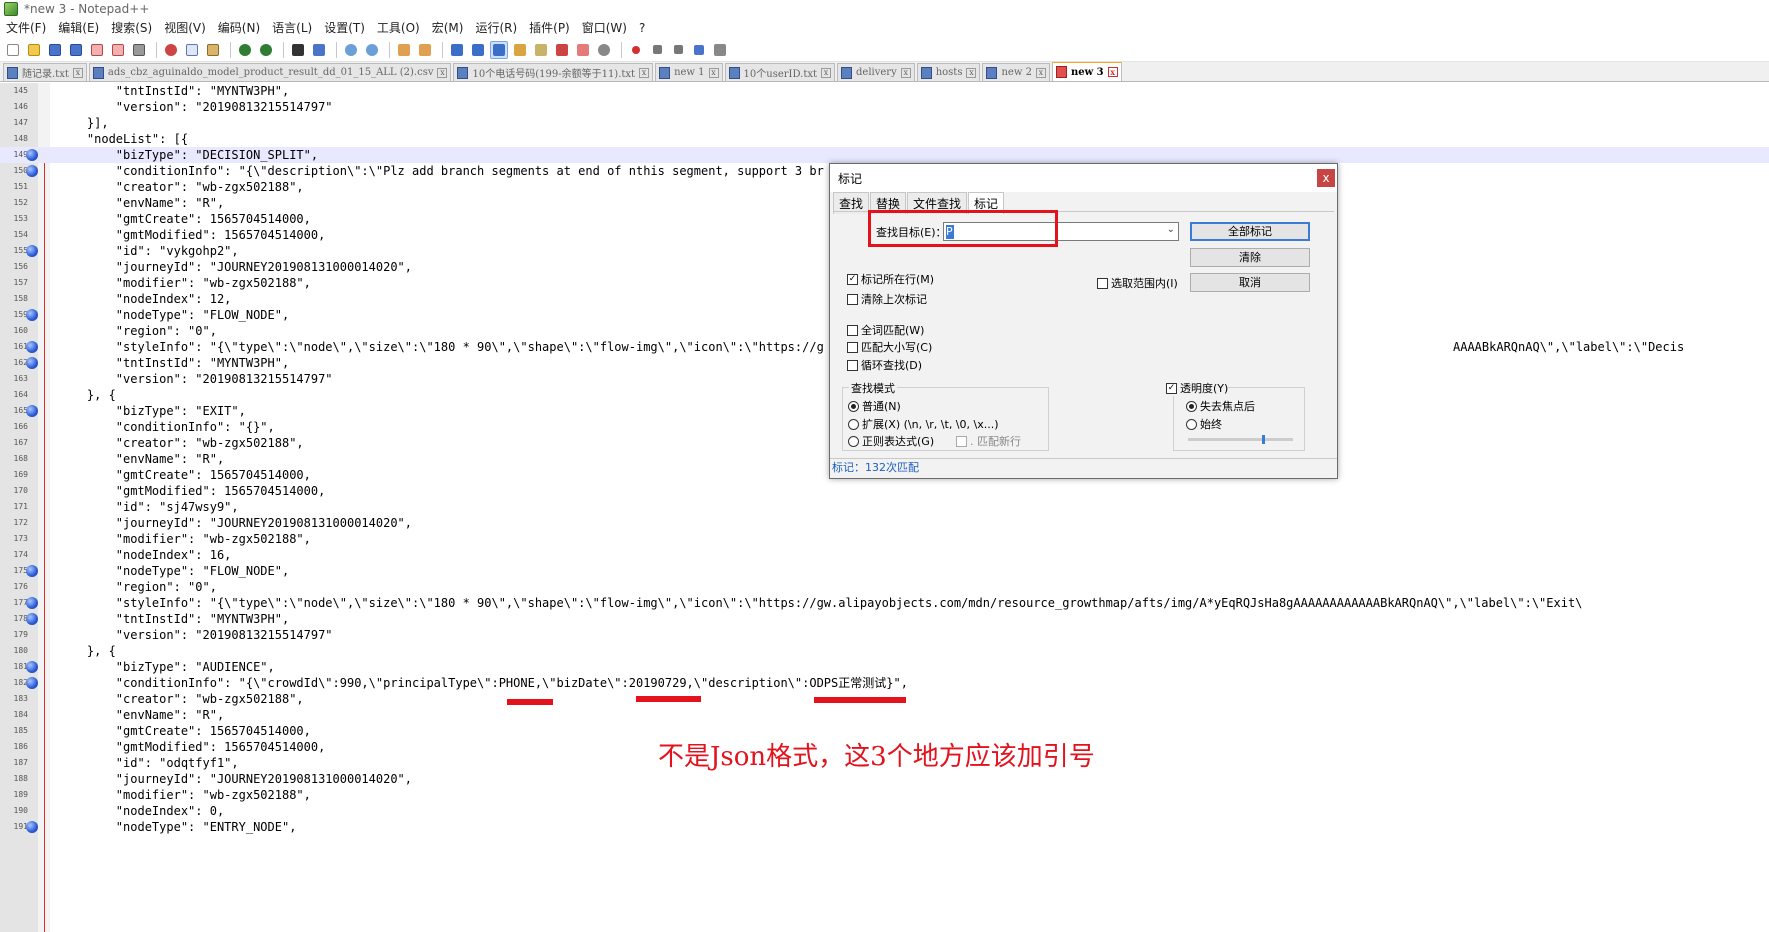 The height and width of the screenshot is (932, 1769). What do you see at coordinates (562, 50) in the screenshot?
I see `function-list-icon` at bounding box center [562, 50].